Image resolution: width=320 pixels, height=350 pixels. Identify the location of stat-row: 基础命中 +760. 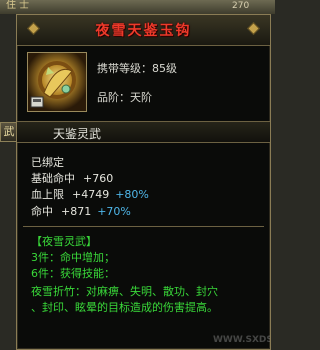
(72, 179).